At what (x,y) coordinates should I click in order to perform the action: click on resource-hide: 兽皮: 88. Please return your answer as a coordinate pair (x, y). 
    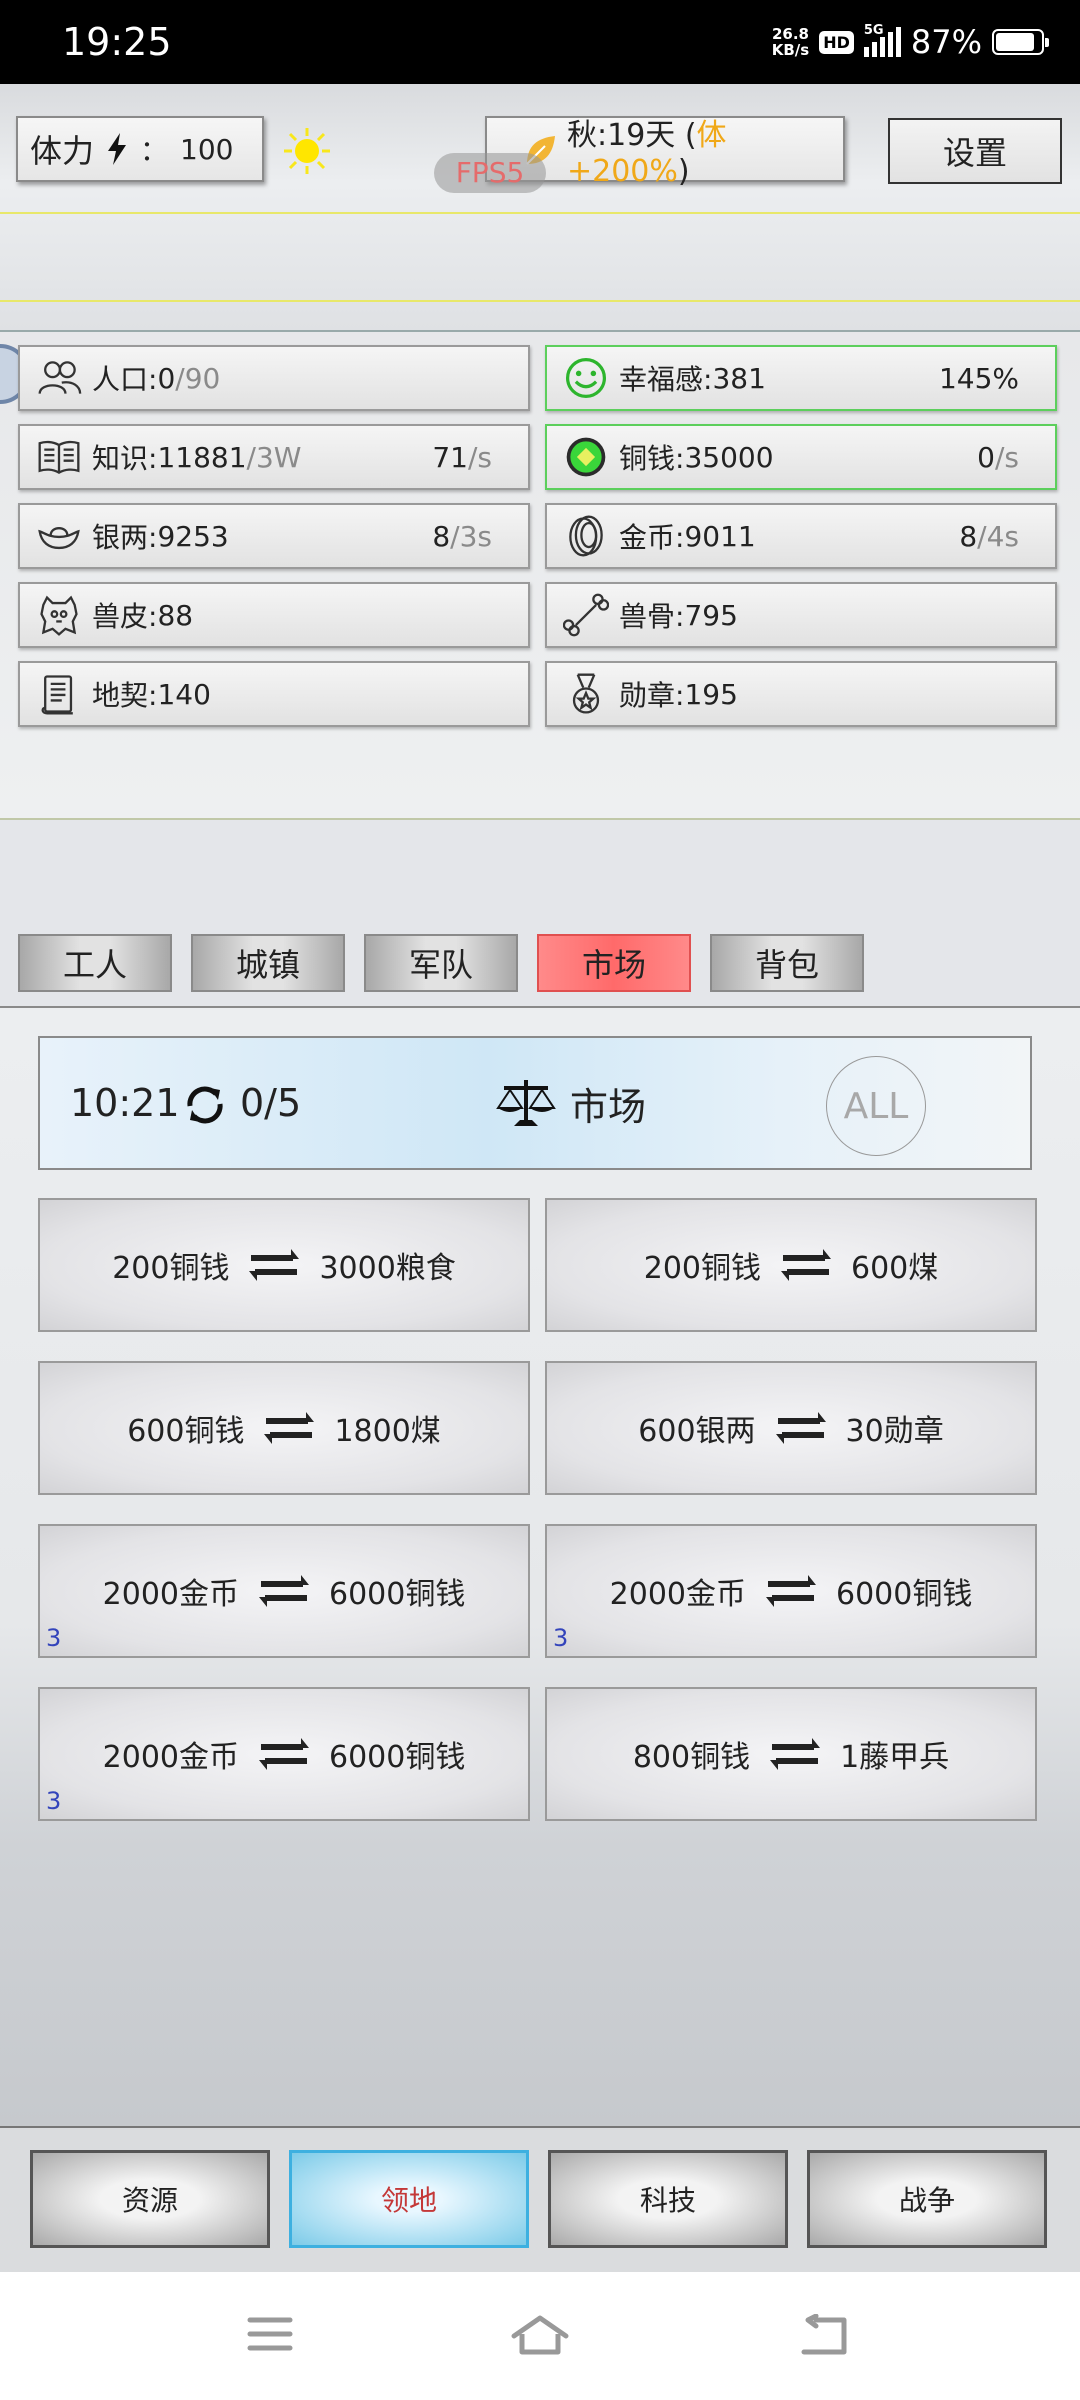
    Looking at the image, I should click on (274, 615).